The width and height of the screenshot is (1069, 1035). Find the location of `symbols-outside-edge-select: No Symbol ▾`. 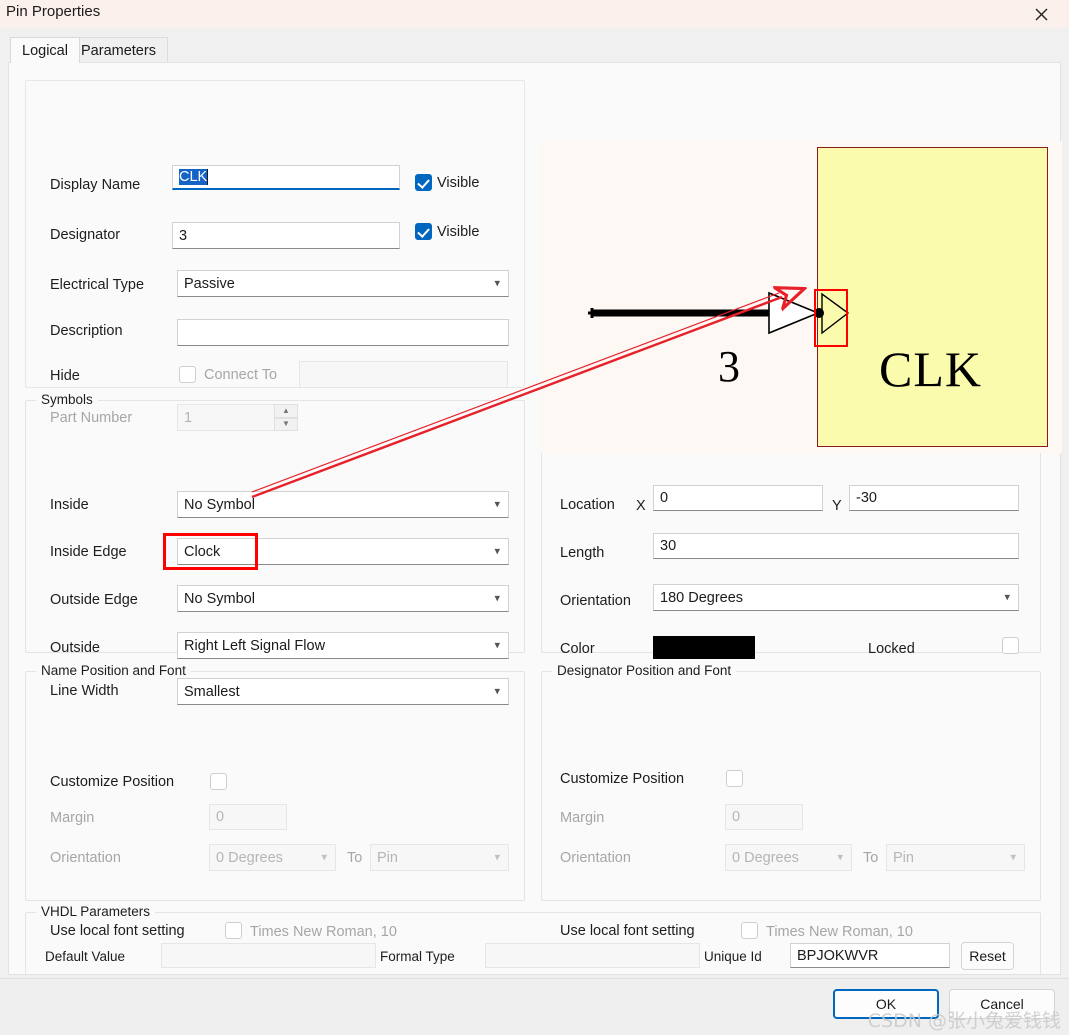

symbols-outside-edge-select: No Symbol ▾ is located at coordinates (343, 598).